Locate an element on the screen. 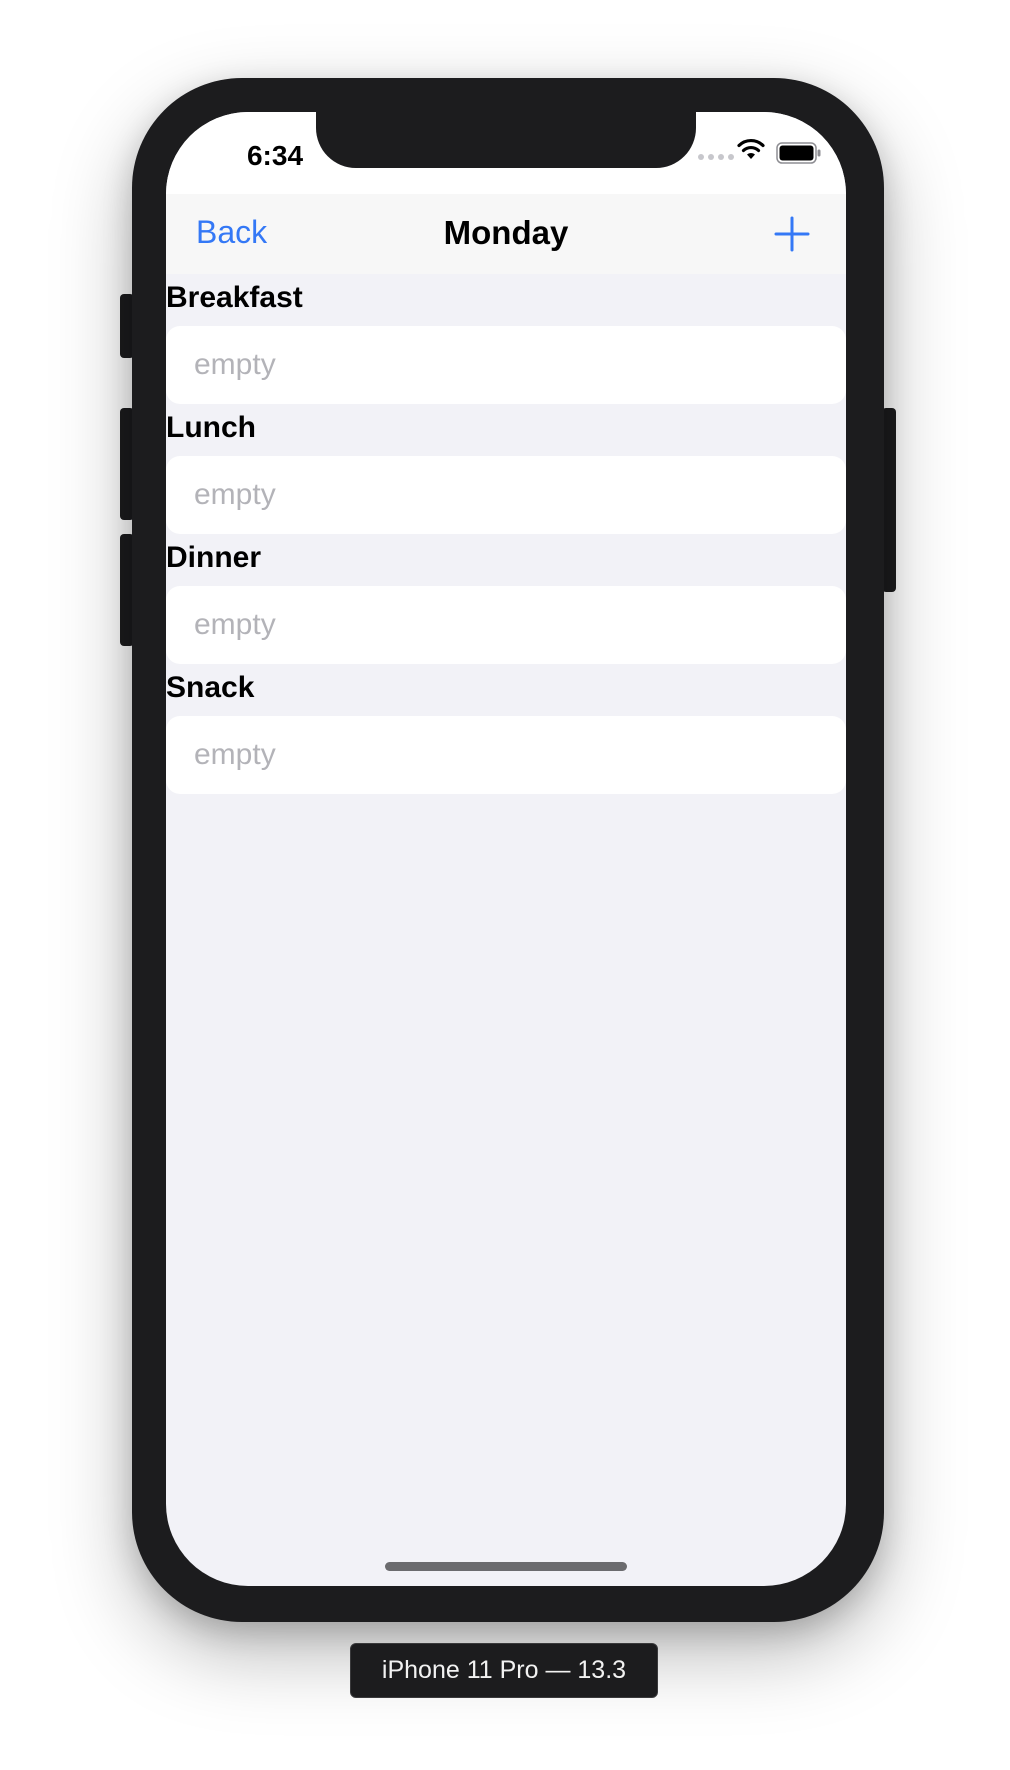  status-bar: 6:34 is located at coordinates (506, 153).